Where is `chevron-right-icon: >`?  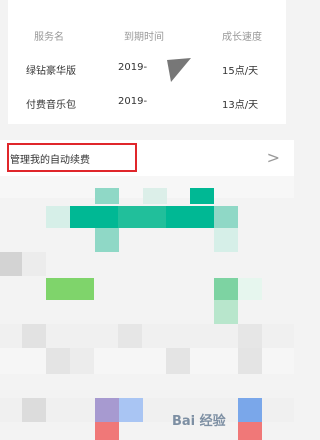 chevron-right-icon: > is located at coordinates (273, 157).